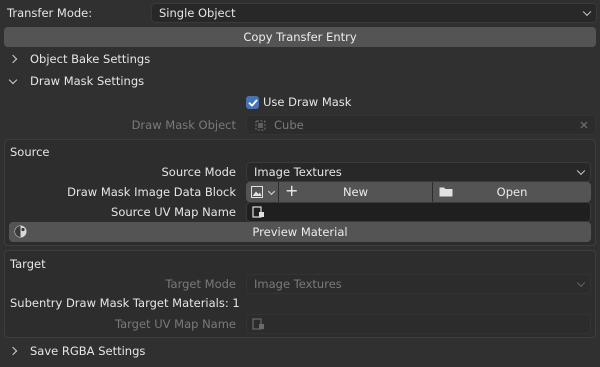  Describe the element at coordinates (292, 190) in the screenshot. I see `plus-icon: +` at that location.